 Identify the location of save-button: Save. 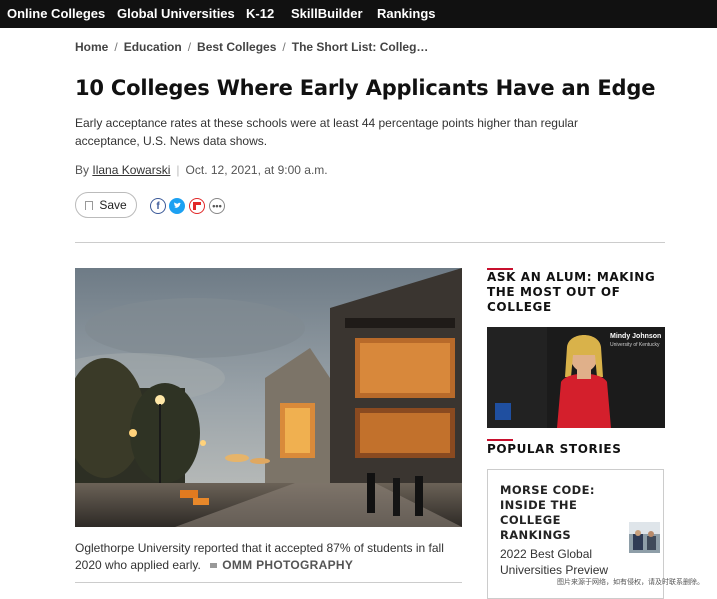
(106, 205).